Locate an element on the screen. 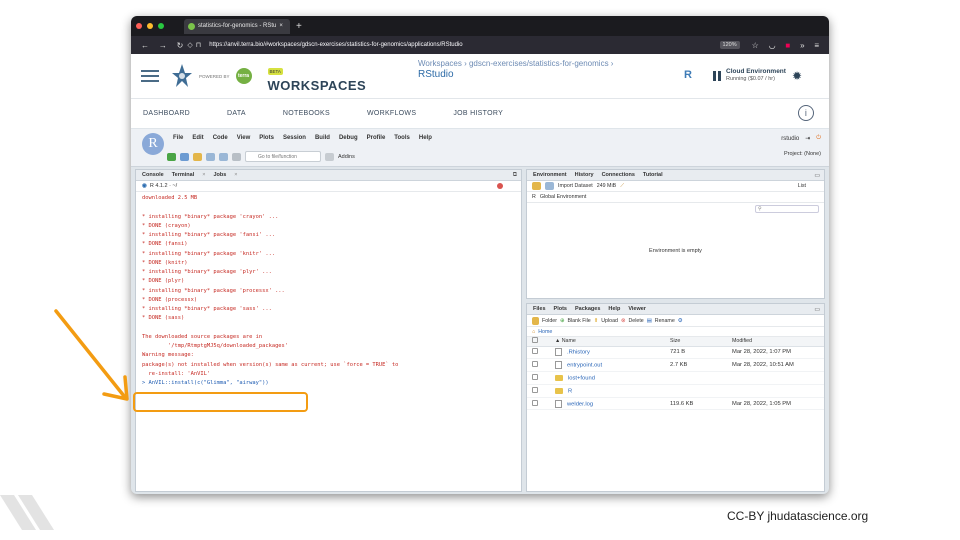 The width and height of the screenshot is (960, 540). credit-text: CC-BY jhudatascience.org is located at coordinates (798, 516).